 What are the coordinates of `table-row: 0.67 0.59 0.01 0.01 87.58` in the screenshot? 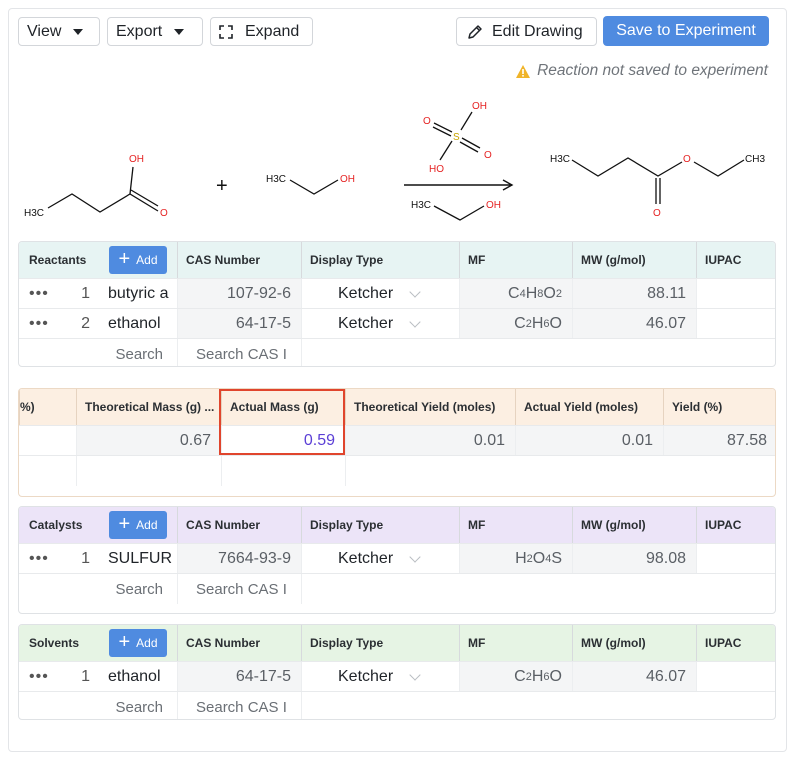 It's located at (397, 440).